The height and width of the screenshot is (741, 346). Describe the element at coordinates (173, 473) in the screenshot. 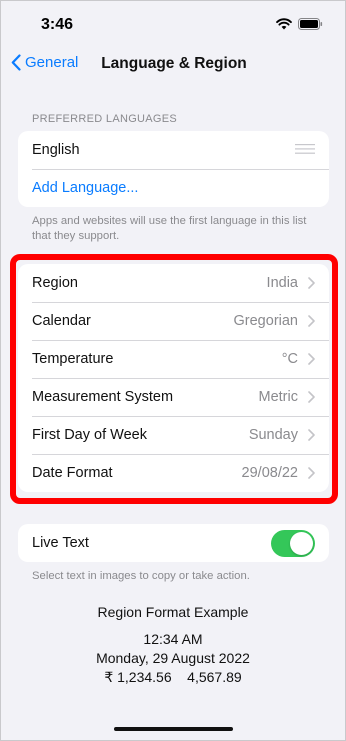

I see `date-format-row: Date Format 29/08/22` at that location.